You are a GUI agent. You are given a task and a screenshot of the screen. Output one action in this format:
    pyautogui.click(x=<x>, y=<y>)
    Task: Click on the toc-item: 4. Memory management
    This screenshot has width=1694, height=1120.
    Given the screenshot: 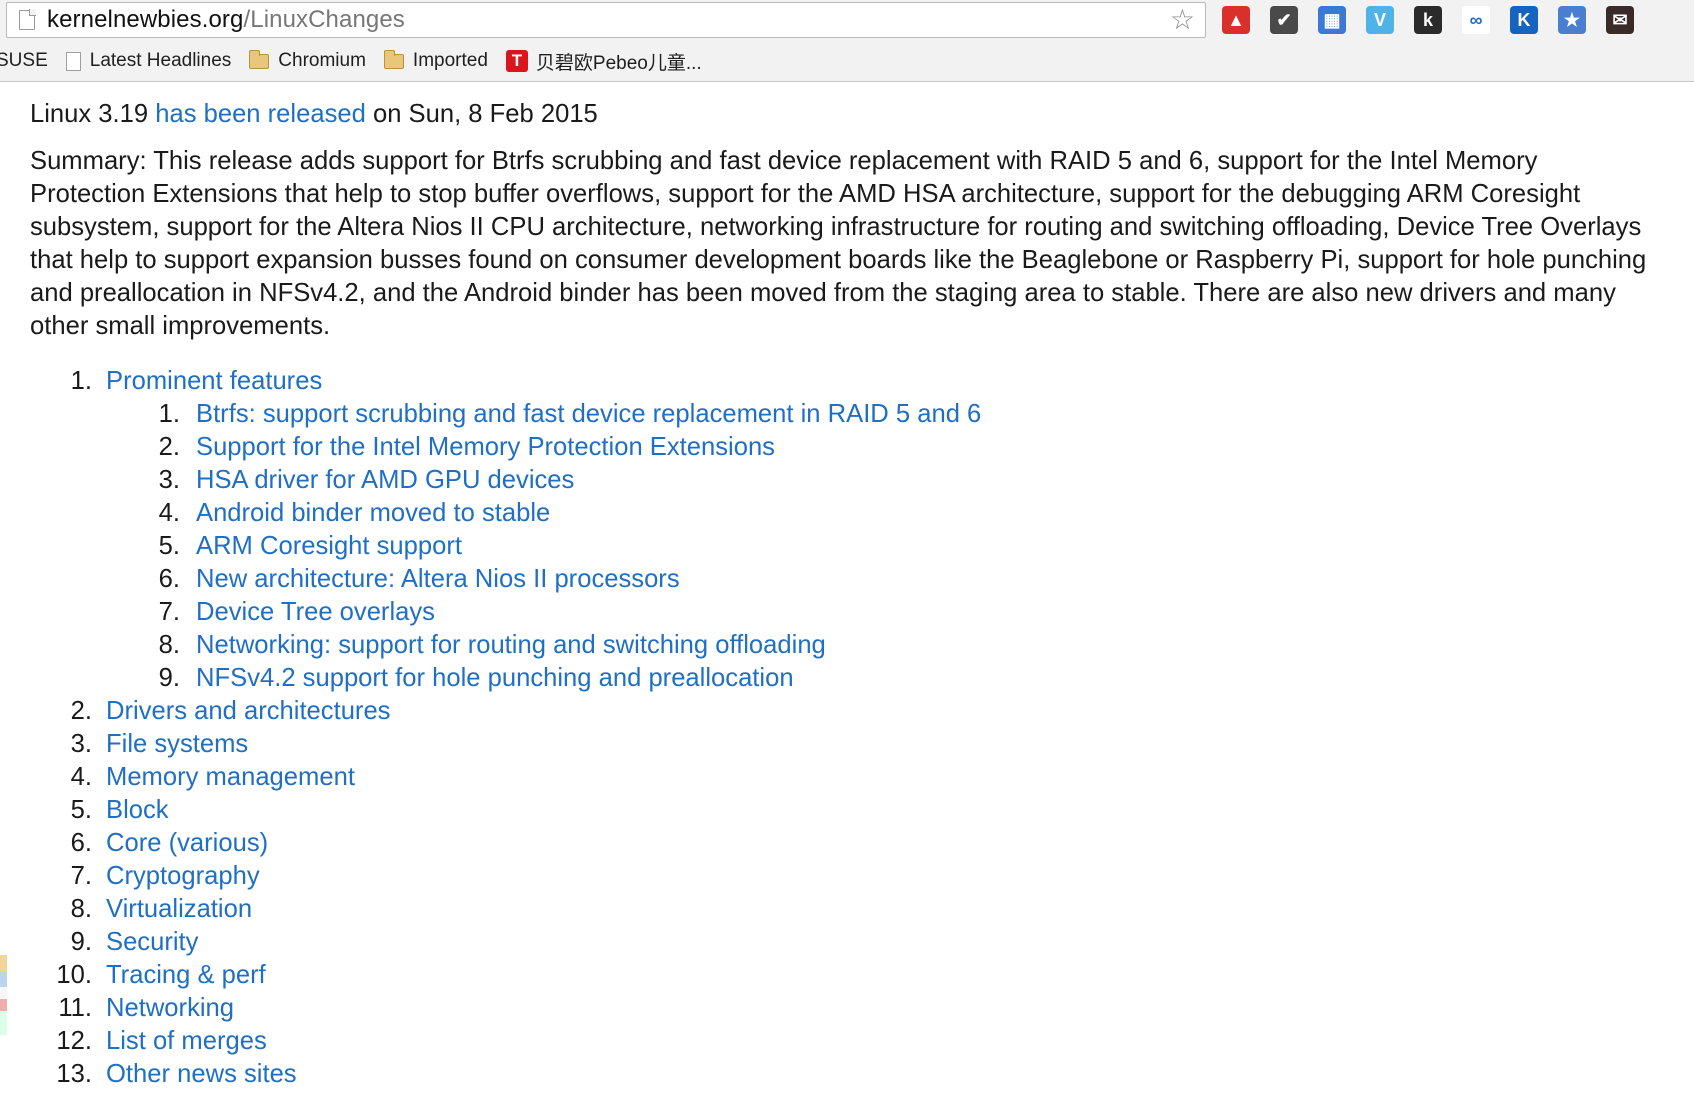 What is the action you would take?
    pyautogui.click(x=850, y=777)
    